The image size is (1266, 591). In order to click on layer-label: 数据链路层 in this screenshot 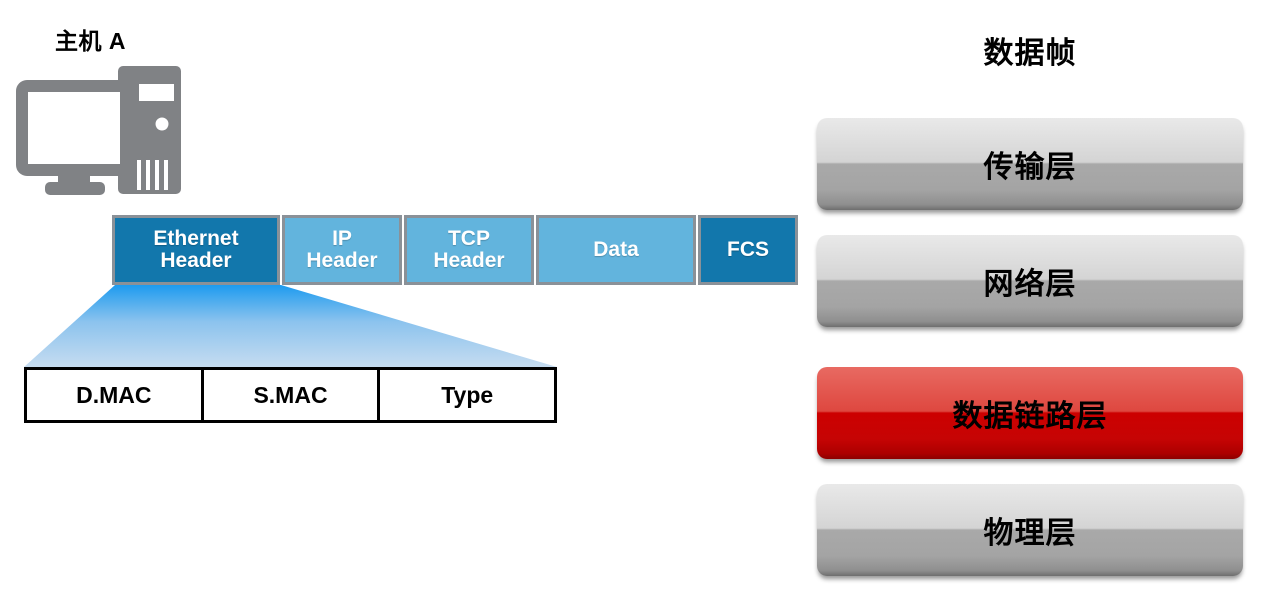, I will do `click(1030, 416)`.